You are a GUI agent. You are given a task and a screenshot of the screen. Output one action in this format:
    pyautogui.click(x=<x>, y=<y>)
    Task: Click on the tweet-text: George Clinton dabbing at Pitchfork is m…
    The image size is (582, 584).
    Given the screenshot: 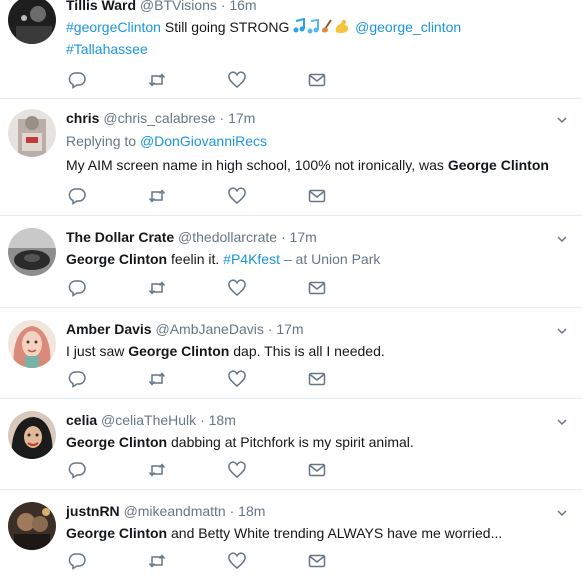 What is the action you would take?
    pyautogui.click(x=309, y=442)
    